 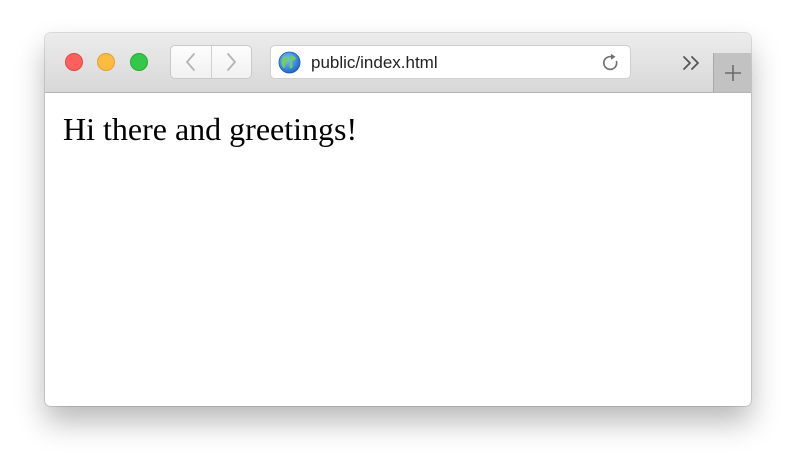 What do you see at coordinates (289, 62) in the screenshot?
I see `globe-icon` at bounding box center [289, 62].